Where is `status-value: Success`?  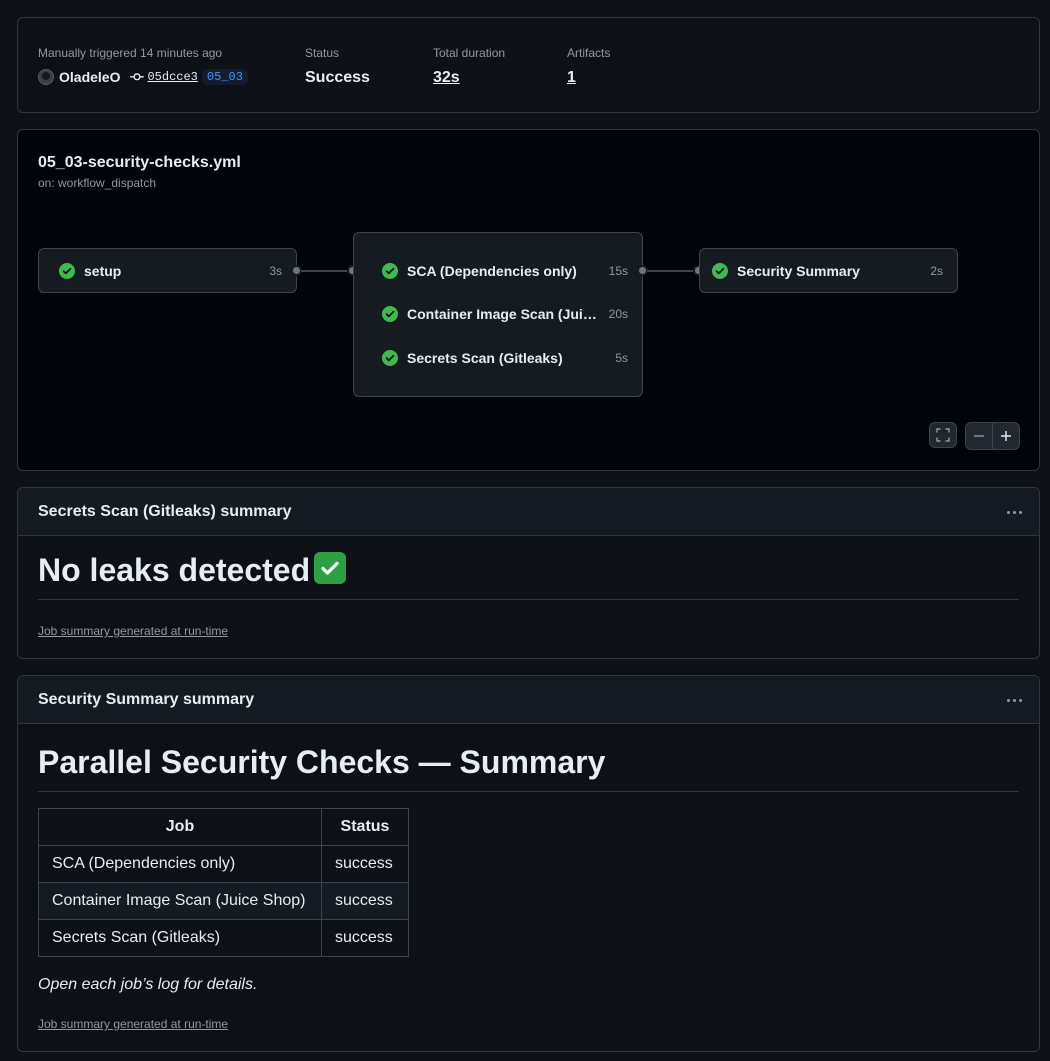 status-value: Success is located at coordinates (337, 77).